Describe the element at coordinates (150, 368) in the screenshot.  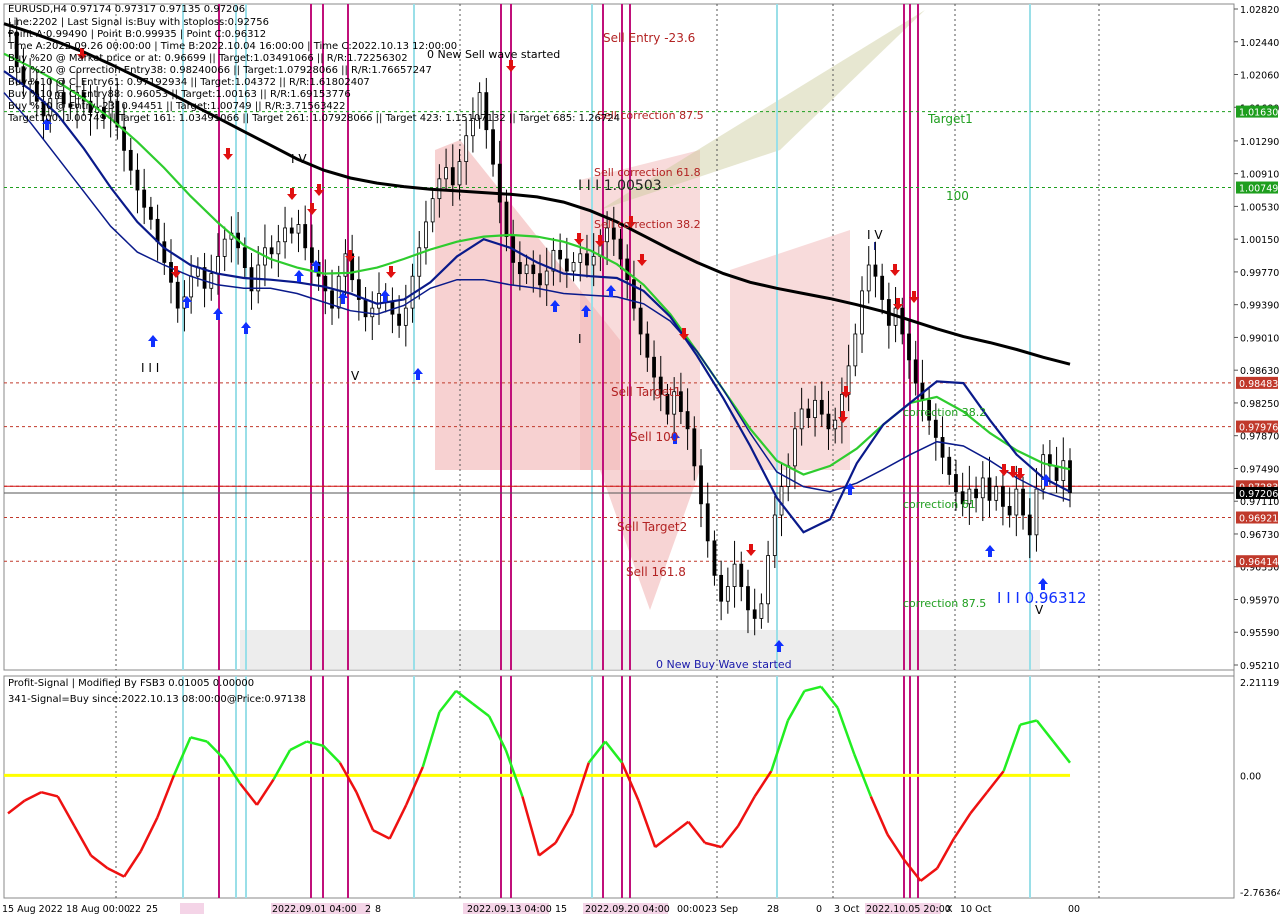
I see `chart-label-wave-iii: I I I` at that location.